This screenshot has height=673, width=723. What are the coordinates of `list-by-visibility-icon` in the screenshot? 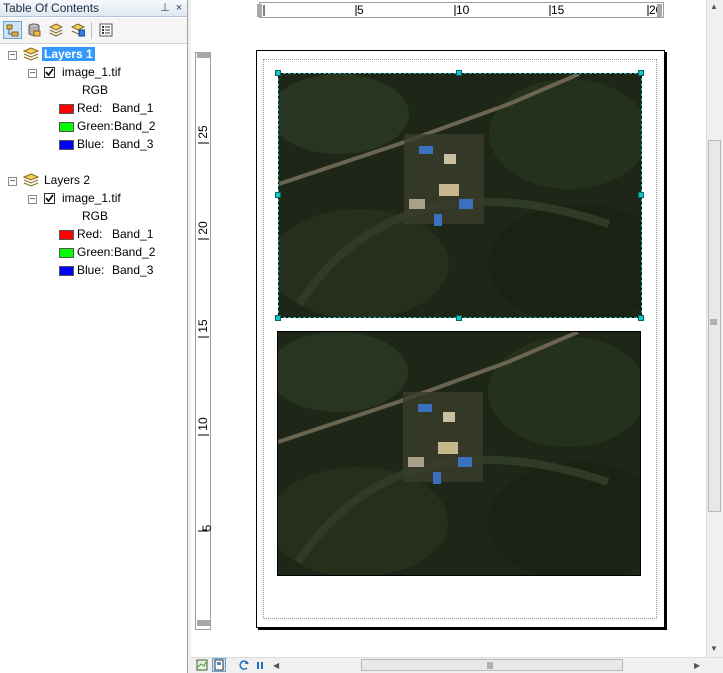 It's located at (56, 30).